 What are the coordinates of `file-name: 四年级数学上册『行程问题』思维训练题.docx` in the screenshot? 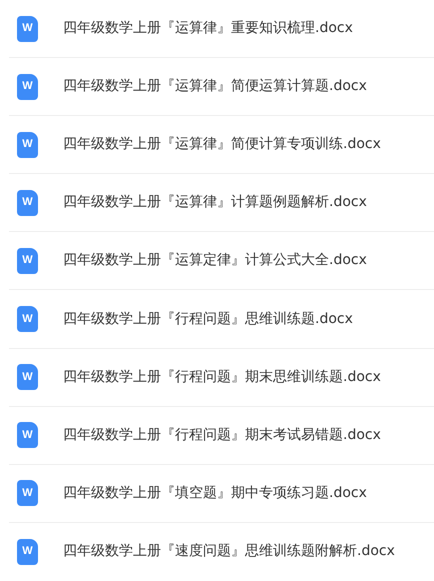 It's located at (208, 319).